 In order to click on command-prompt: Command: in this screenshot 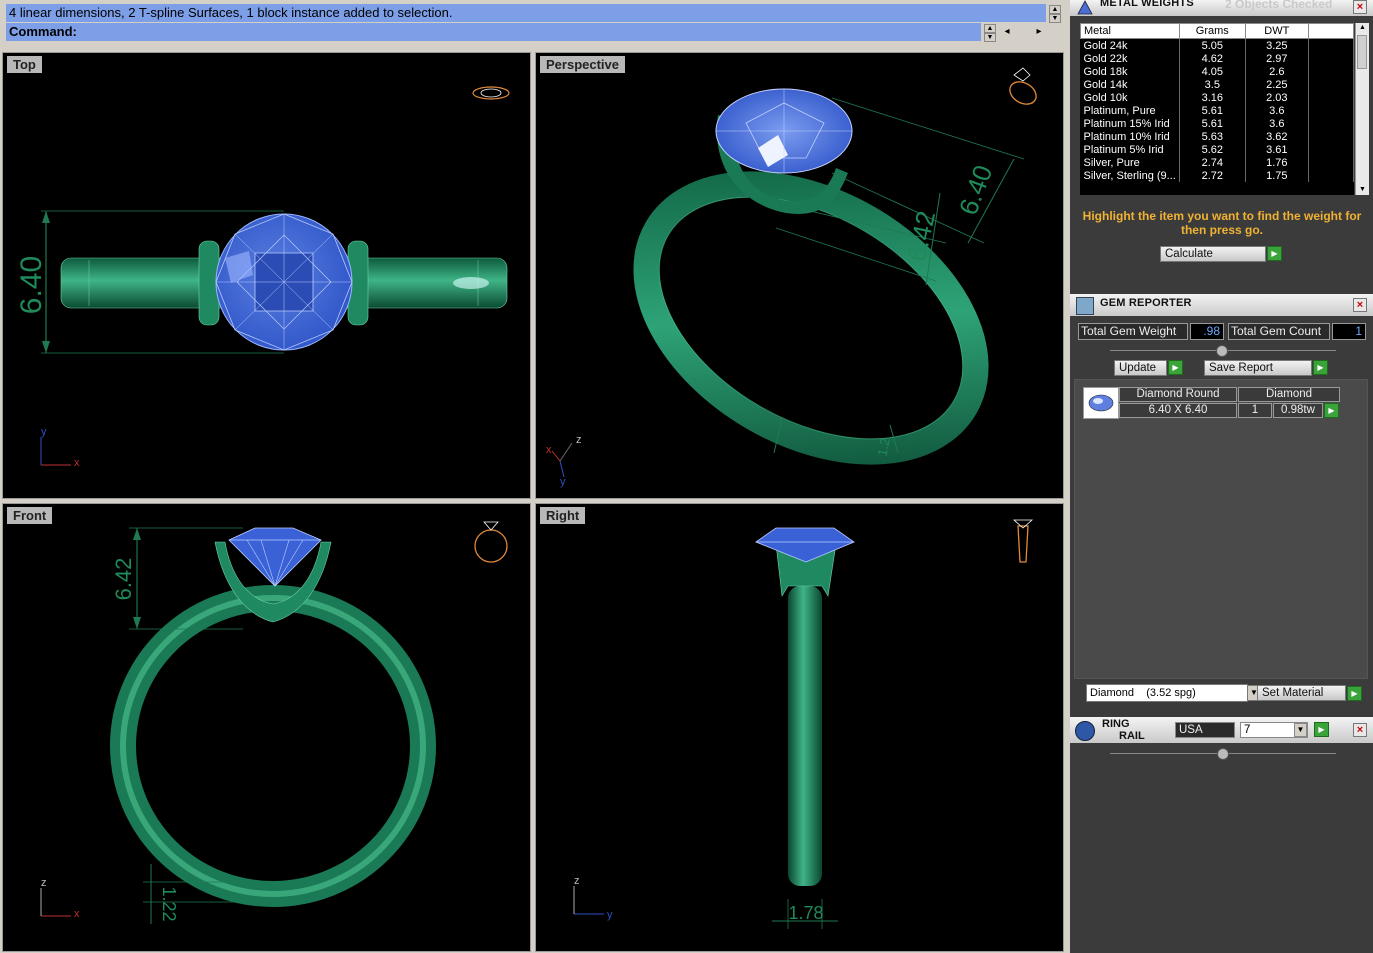, I will do `click(493, 32)`.